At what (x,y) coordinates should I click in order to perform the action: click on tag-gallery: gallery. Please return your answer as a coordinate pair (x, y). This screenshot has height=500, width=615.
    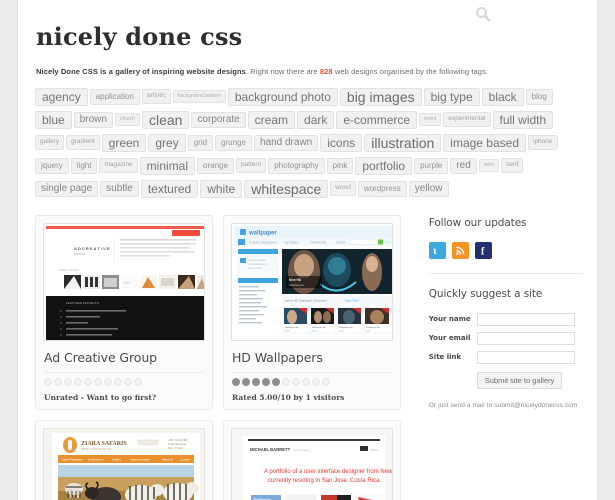
    Looking at the image, I should click on (50, 142).